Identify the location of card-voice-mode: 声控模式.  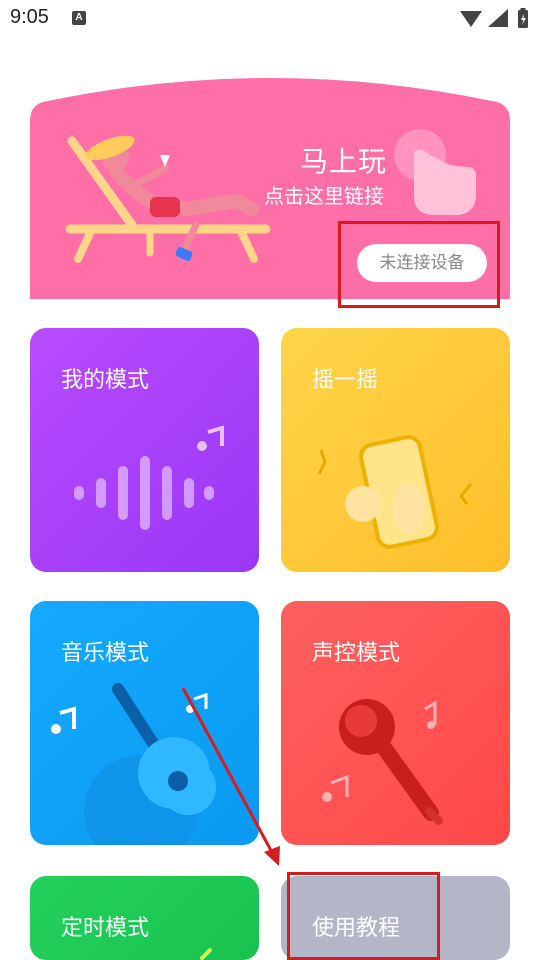
(395, 723).